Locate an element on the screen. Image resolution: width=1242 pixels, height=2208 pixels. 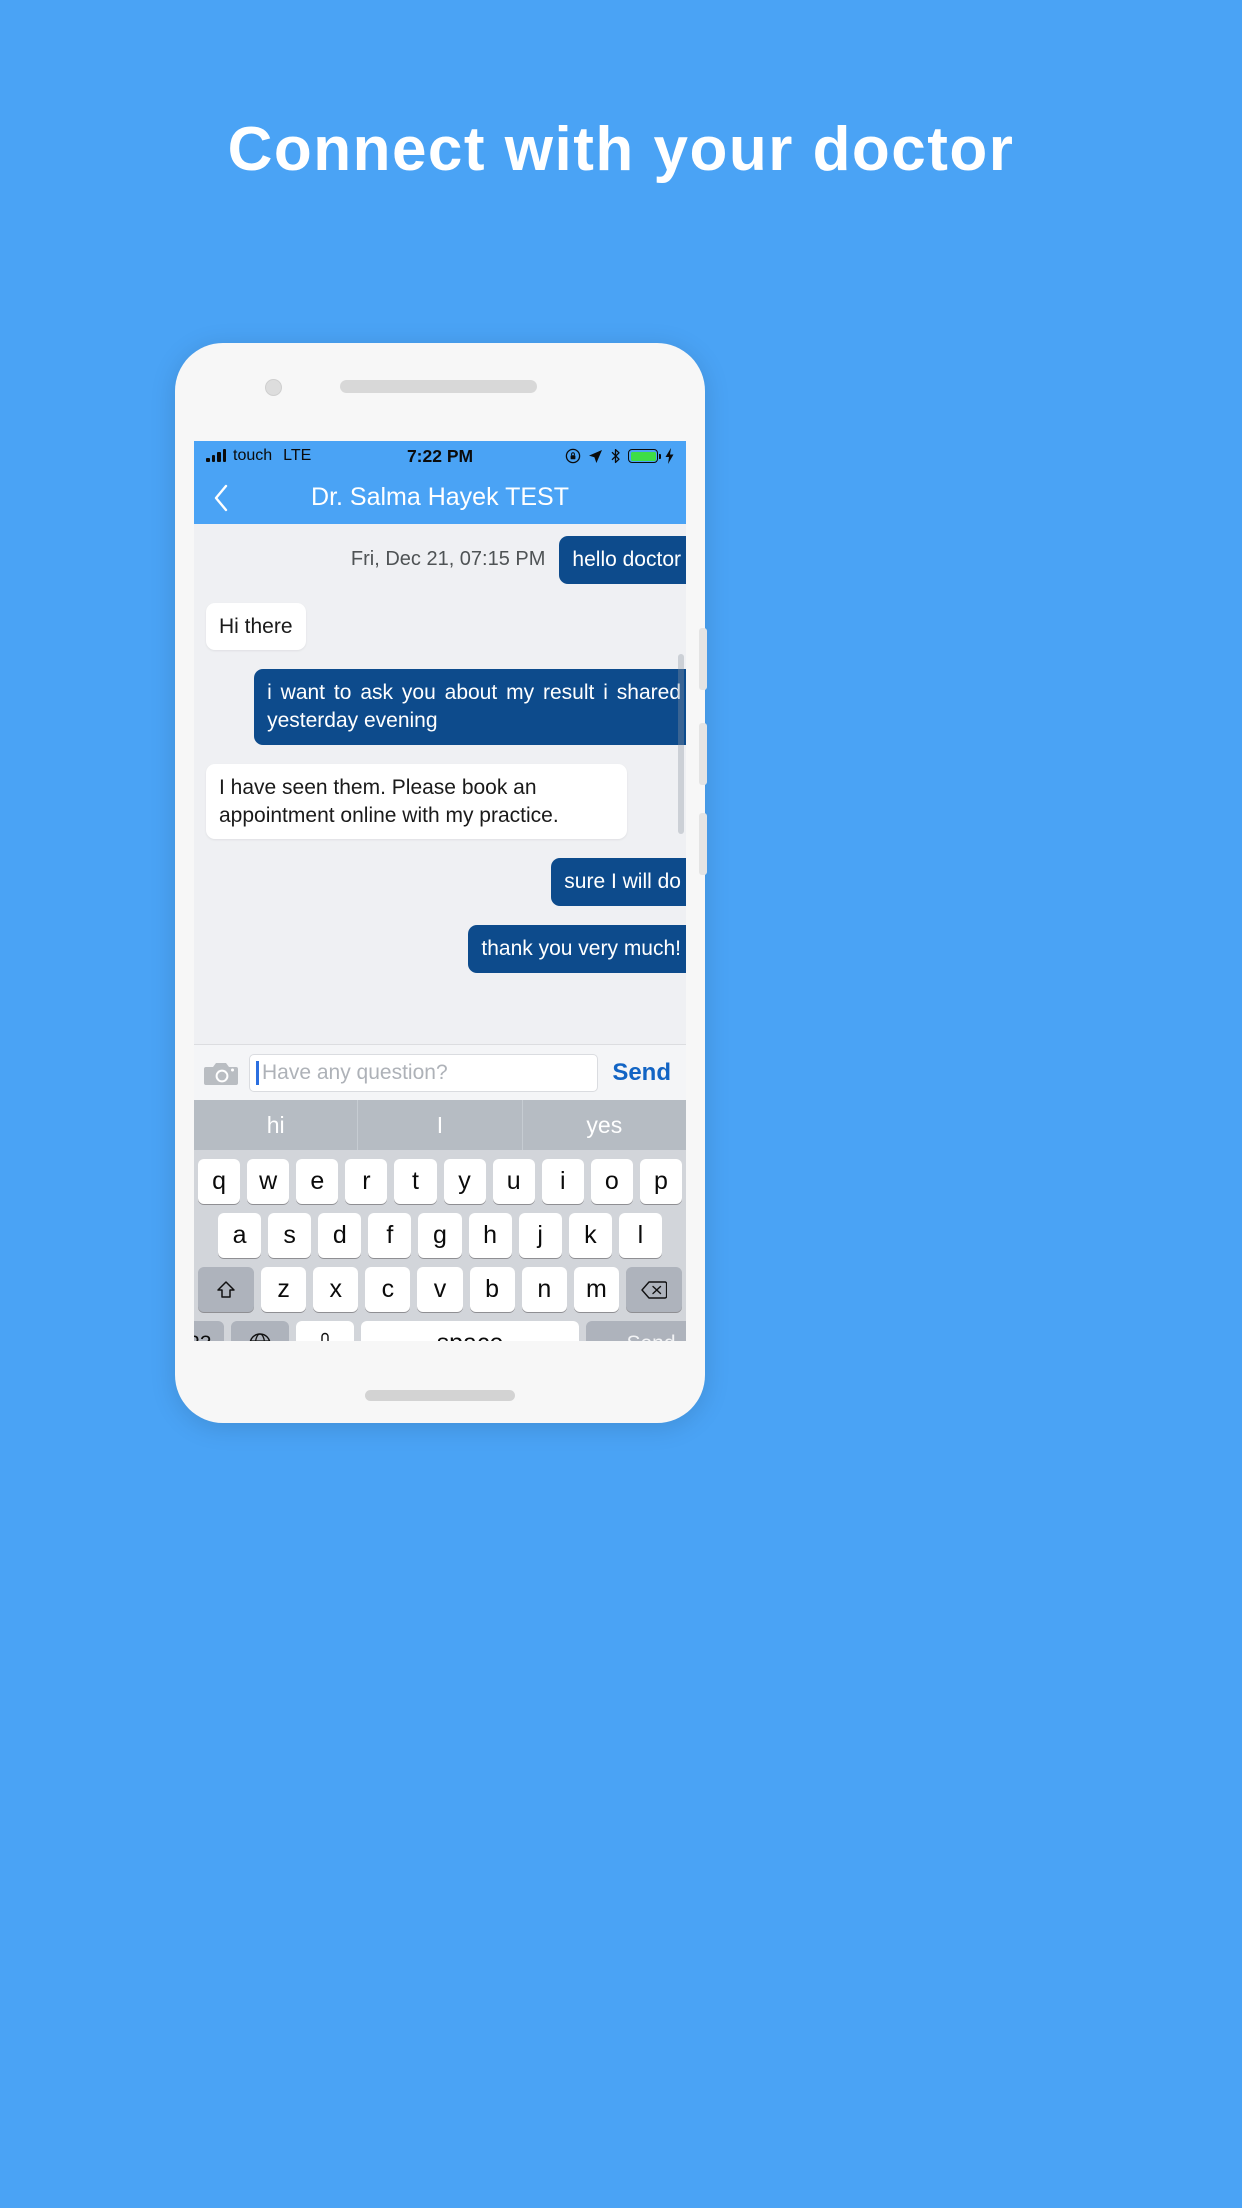
keyboard-row-4: 123 space Send is located at coordinates (440, 1331).